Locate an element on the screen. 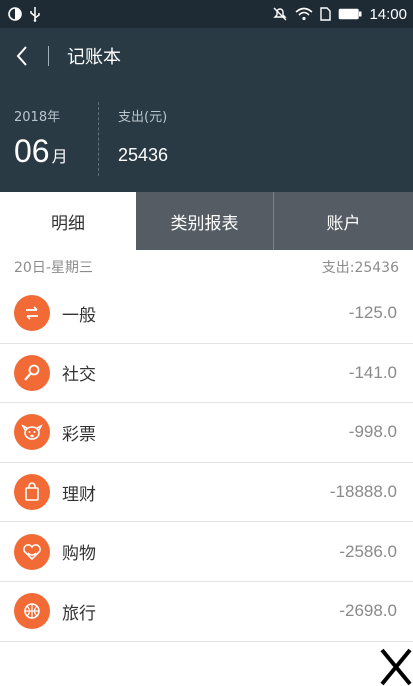 The width and height of the screenshot is (413, 686). entry-name: 购物 is located at coordinates (79, 554).